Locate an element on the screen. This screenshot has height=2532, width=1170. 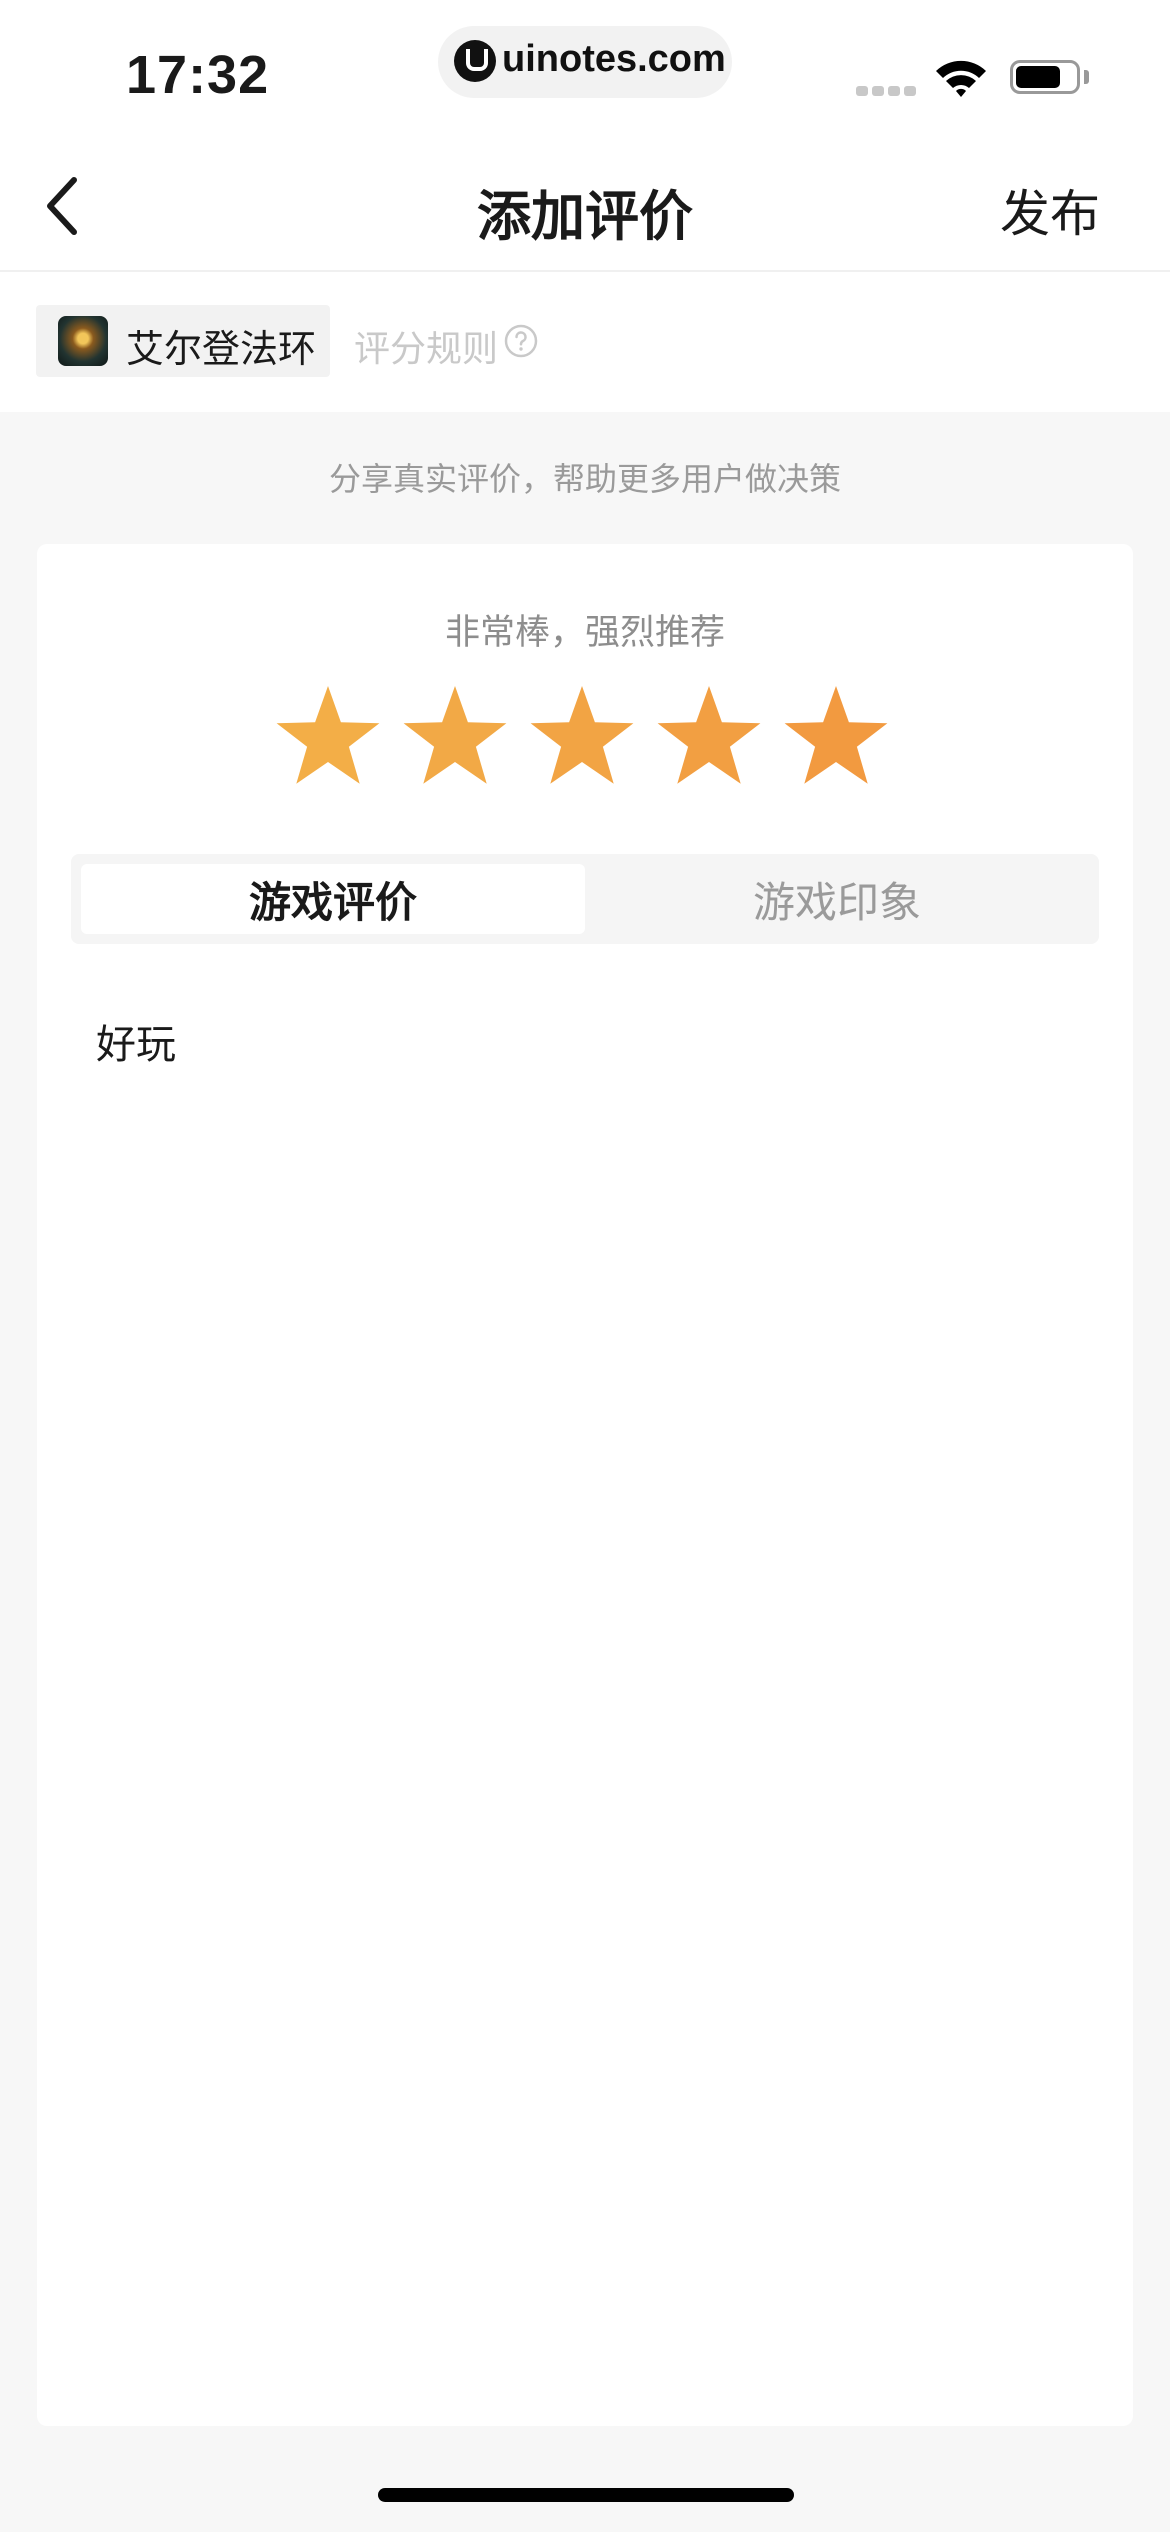
review-input: 好玩 is located at coordinates (136, 1041).